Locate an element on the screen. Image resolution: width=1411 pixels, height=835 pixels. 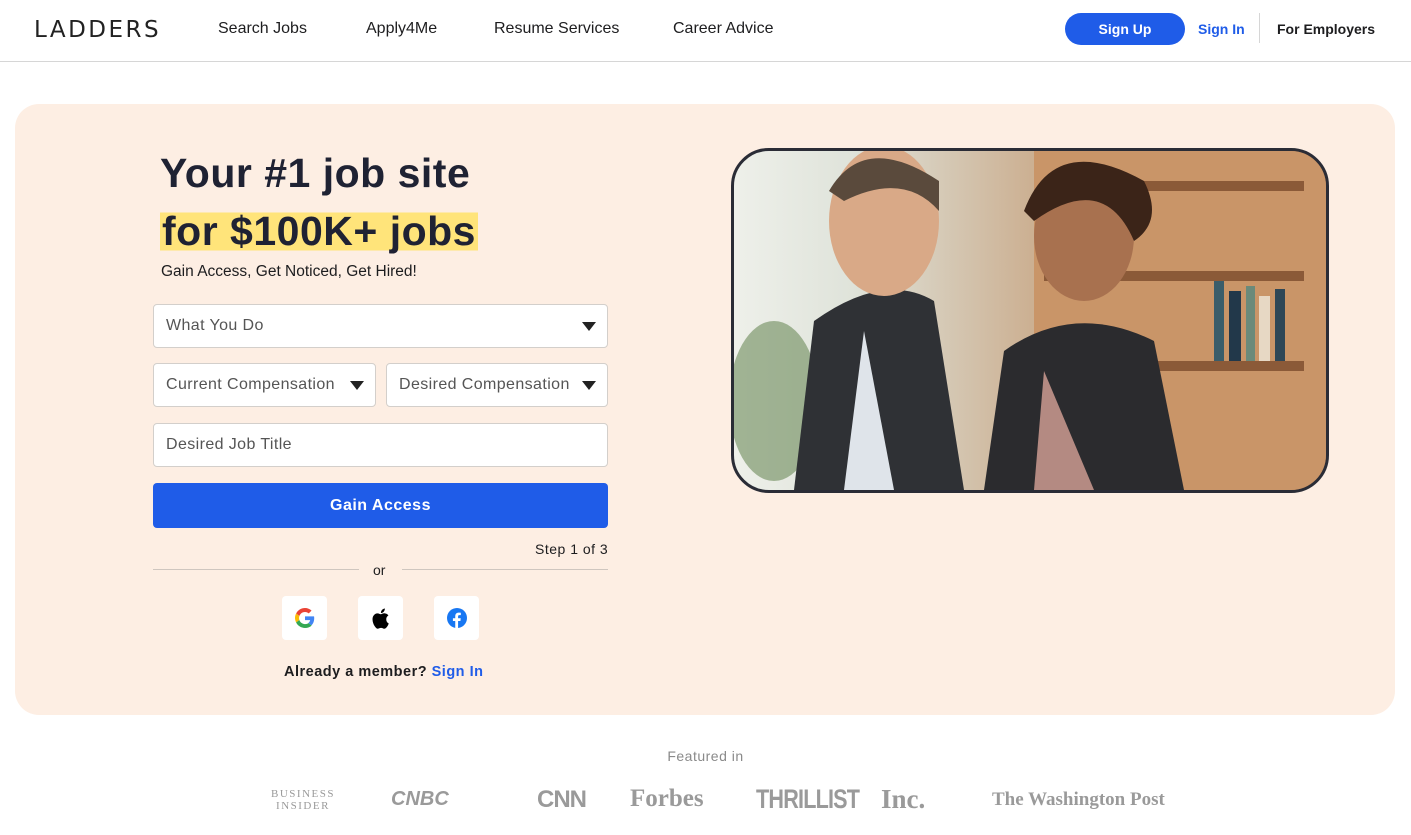
or-text: or is located at coordinates (379, 570).